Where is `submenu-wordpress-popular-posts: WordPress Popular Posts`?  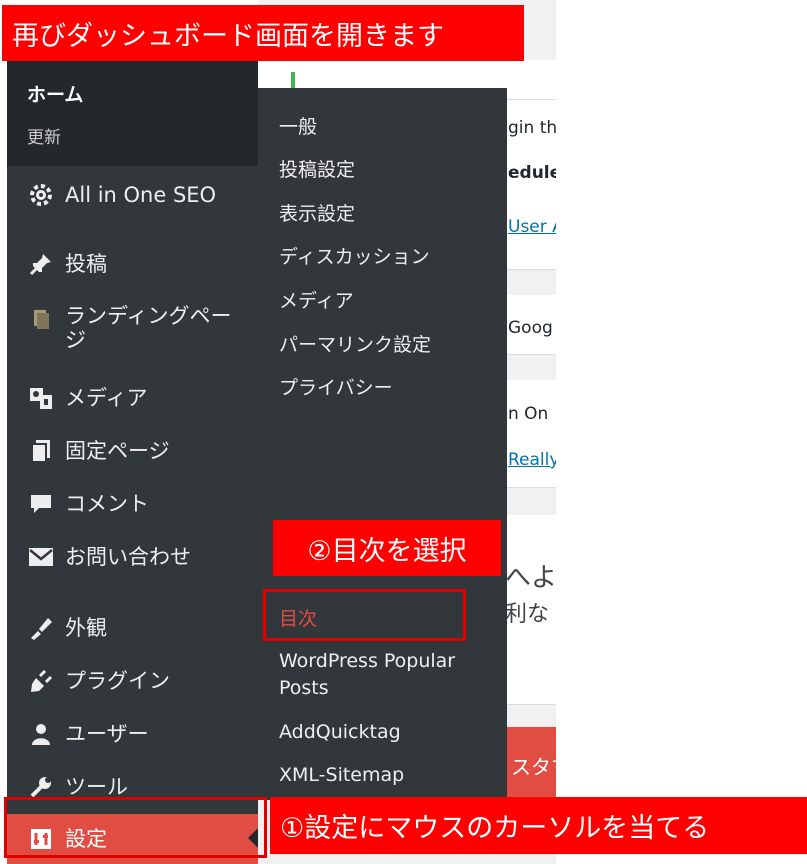
submenu-wordpress-popular-posts: WordPress Popular Posts is located at coordinates (379, 674).